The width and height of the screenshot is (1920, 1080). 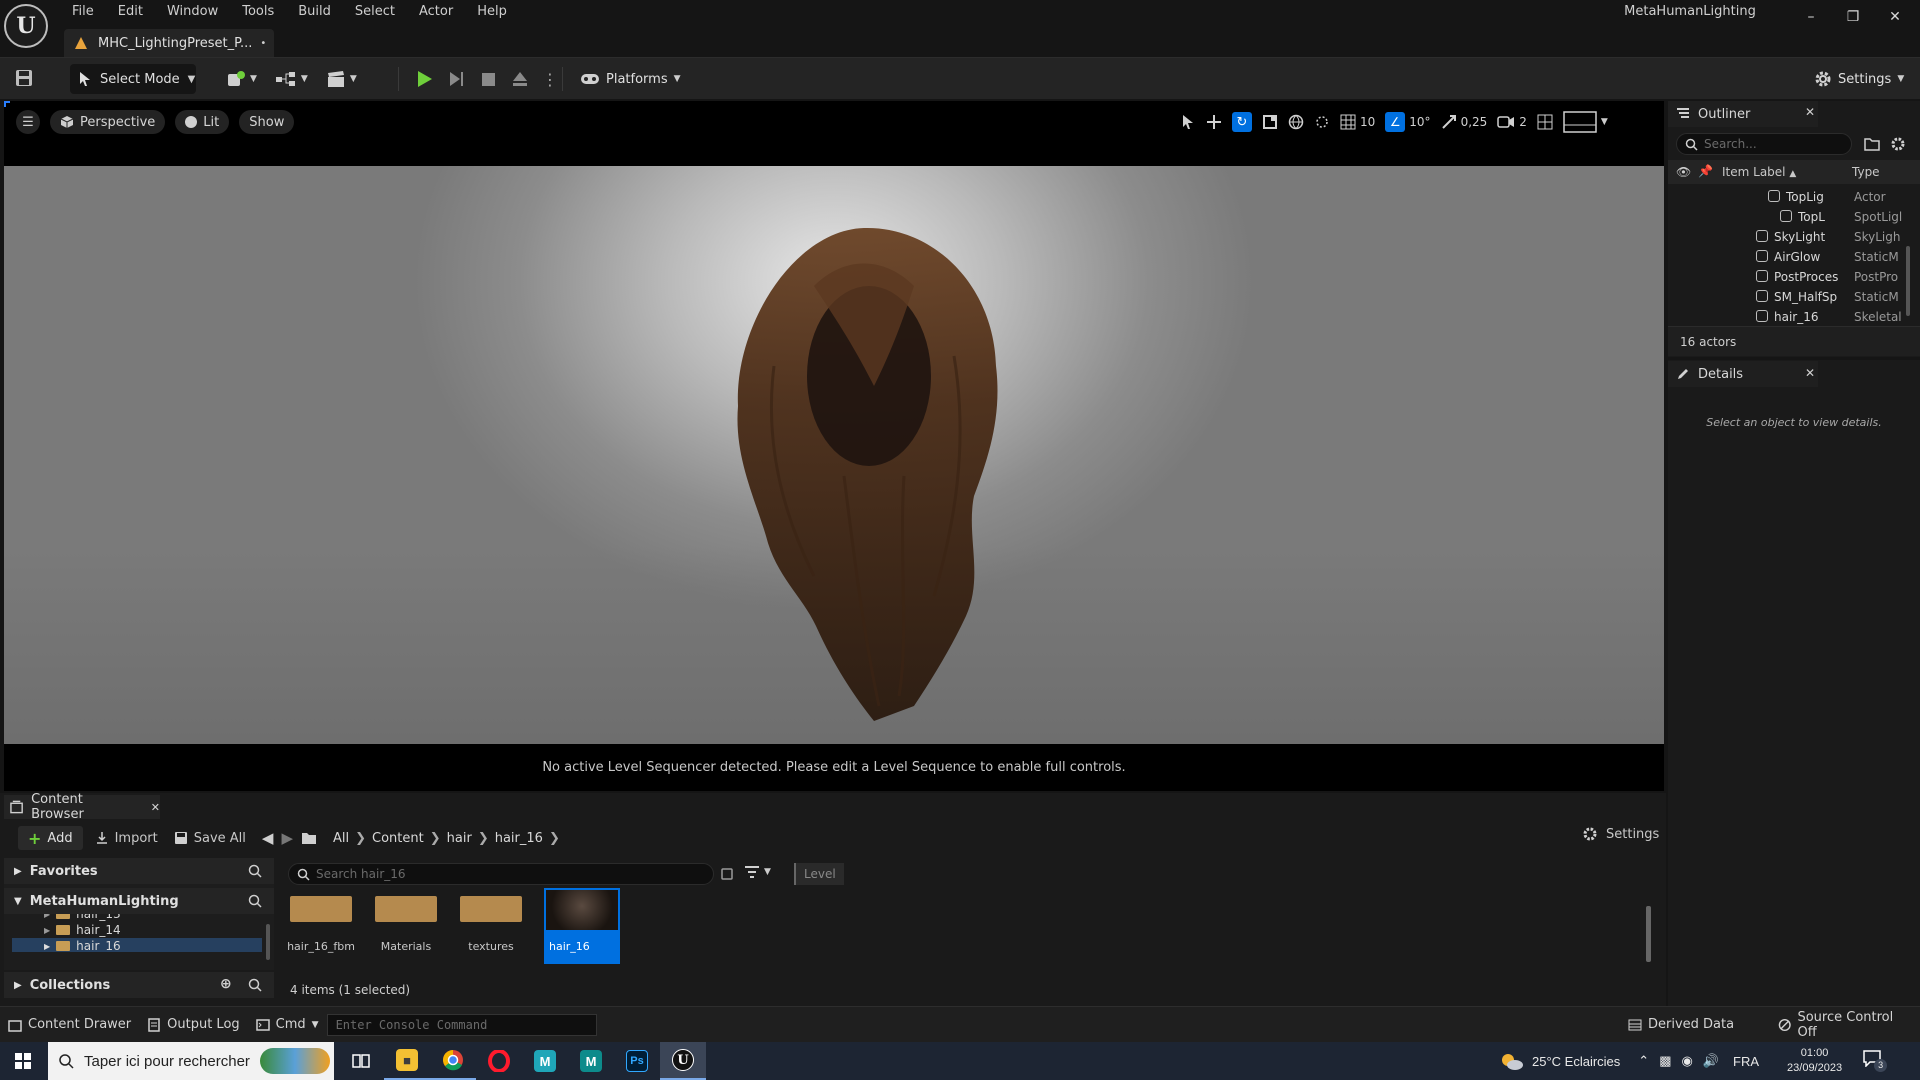 What do you see at coordinates (398, 838) in the screenshot?
I see `breadcrumb-content: Content` at bounding box center [398, 838].